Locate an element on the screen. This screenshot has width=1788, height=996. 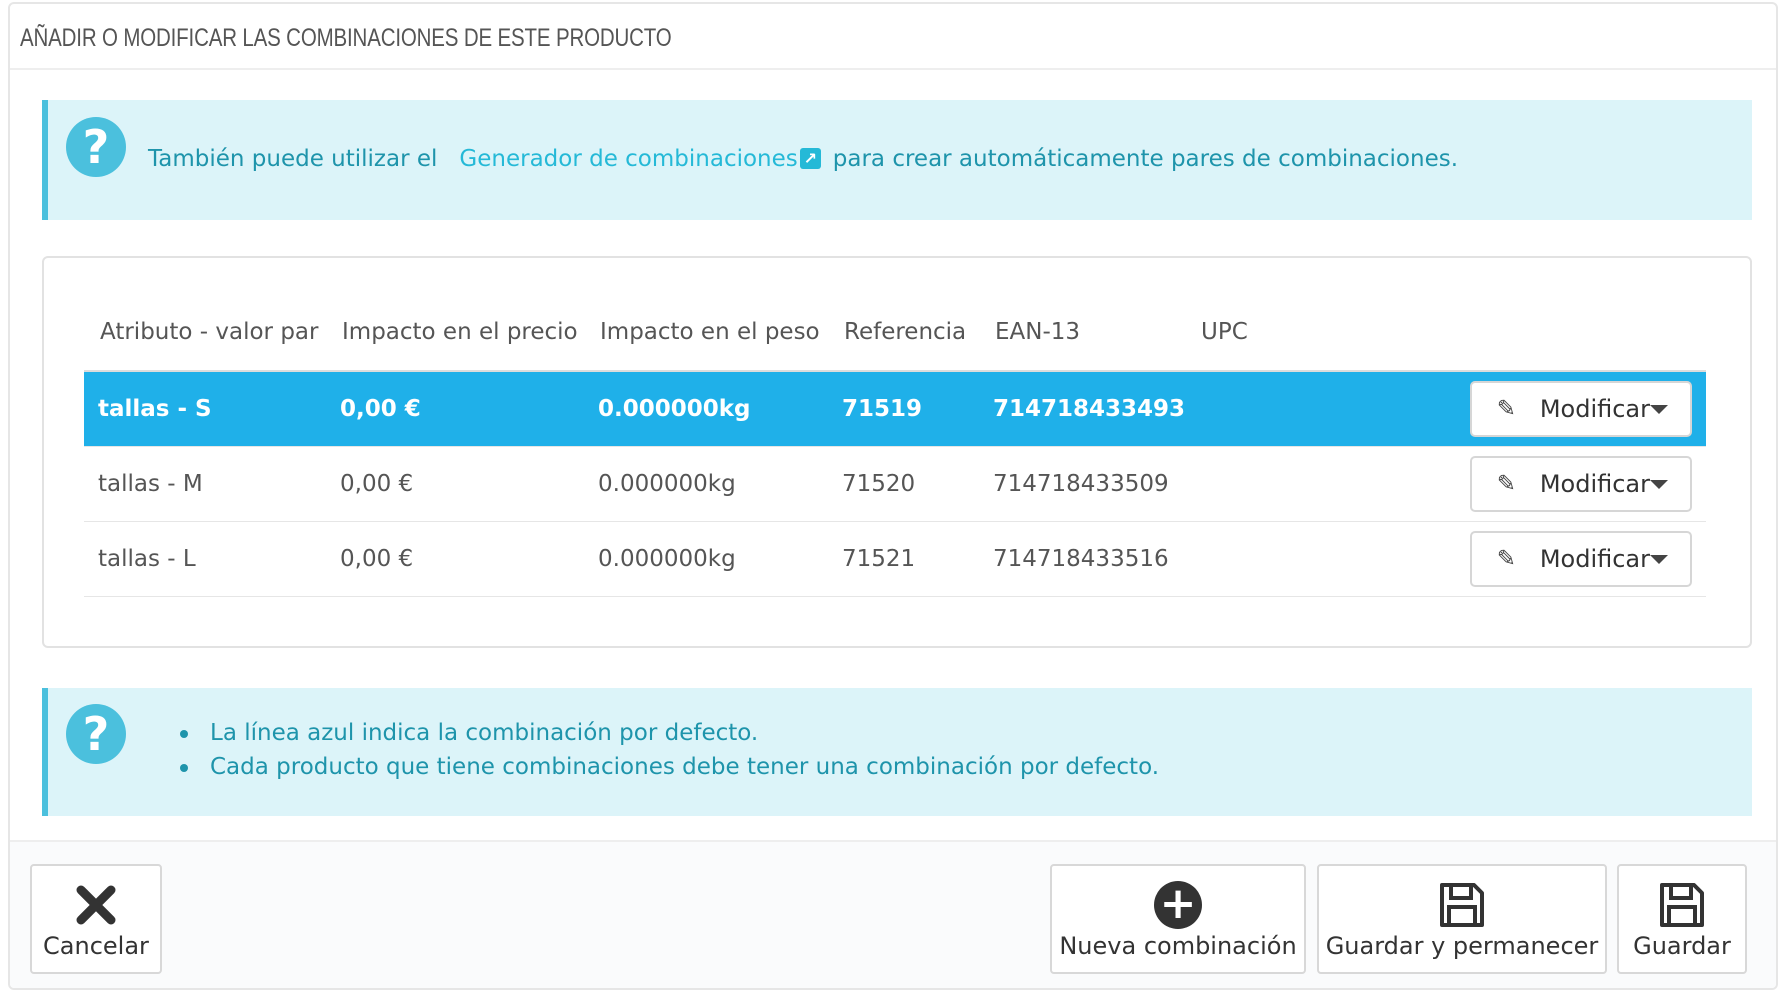
save-and-stay-button: Guardar y permanecer is located at coordinates (1462, 919).